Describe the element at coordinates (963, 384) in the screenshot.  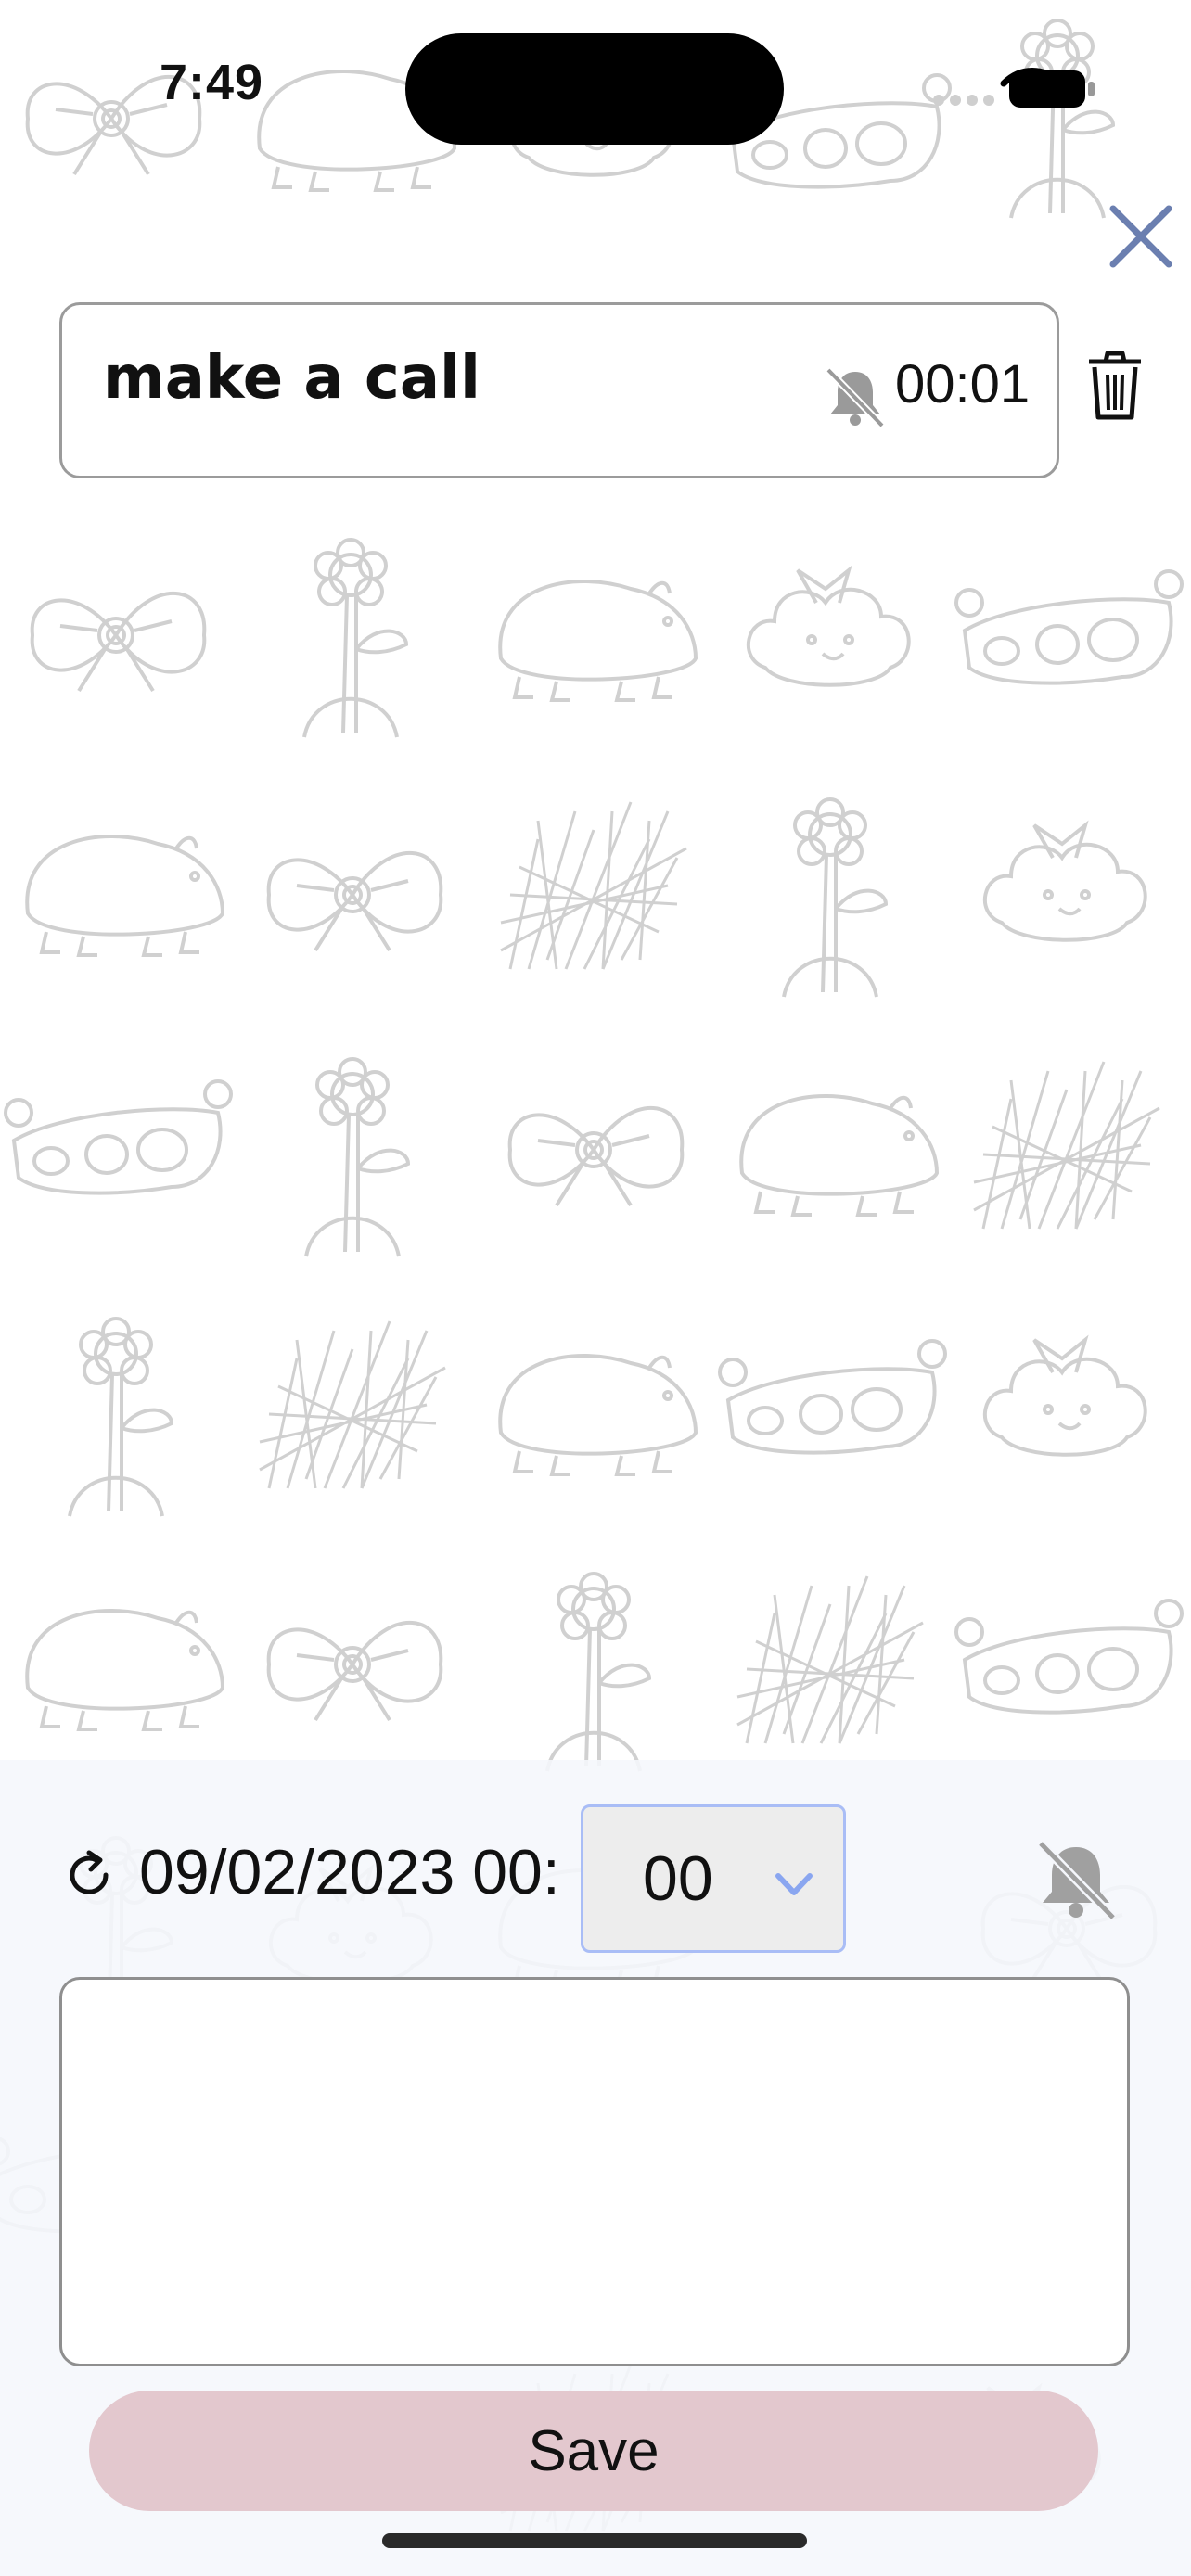
I see `task-time: 00:01` at that location.